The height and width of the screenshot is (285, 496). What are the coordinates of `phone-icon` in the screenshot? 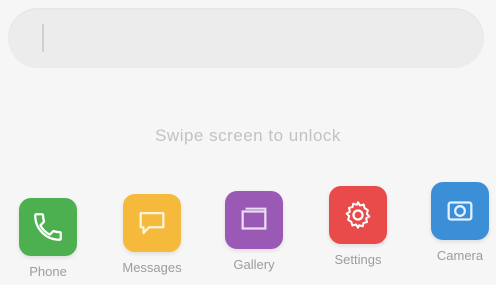 It's located at (48, 227).